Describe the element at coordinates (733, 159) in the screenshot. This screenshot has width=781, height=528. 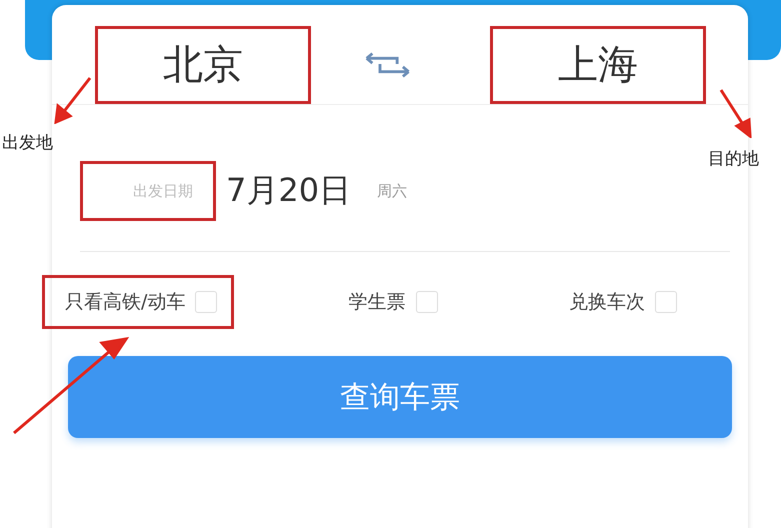
I see `annotation-label: 目的地` at that location.